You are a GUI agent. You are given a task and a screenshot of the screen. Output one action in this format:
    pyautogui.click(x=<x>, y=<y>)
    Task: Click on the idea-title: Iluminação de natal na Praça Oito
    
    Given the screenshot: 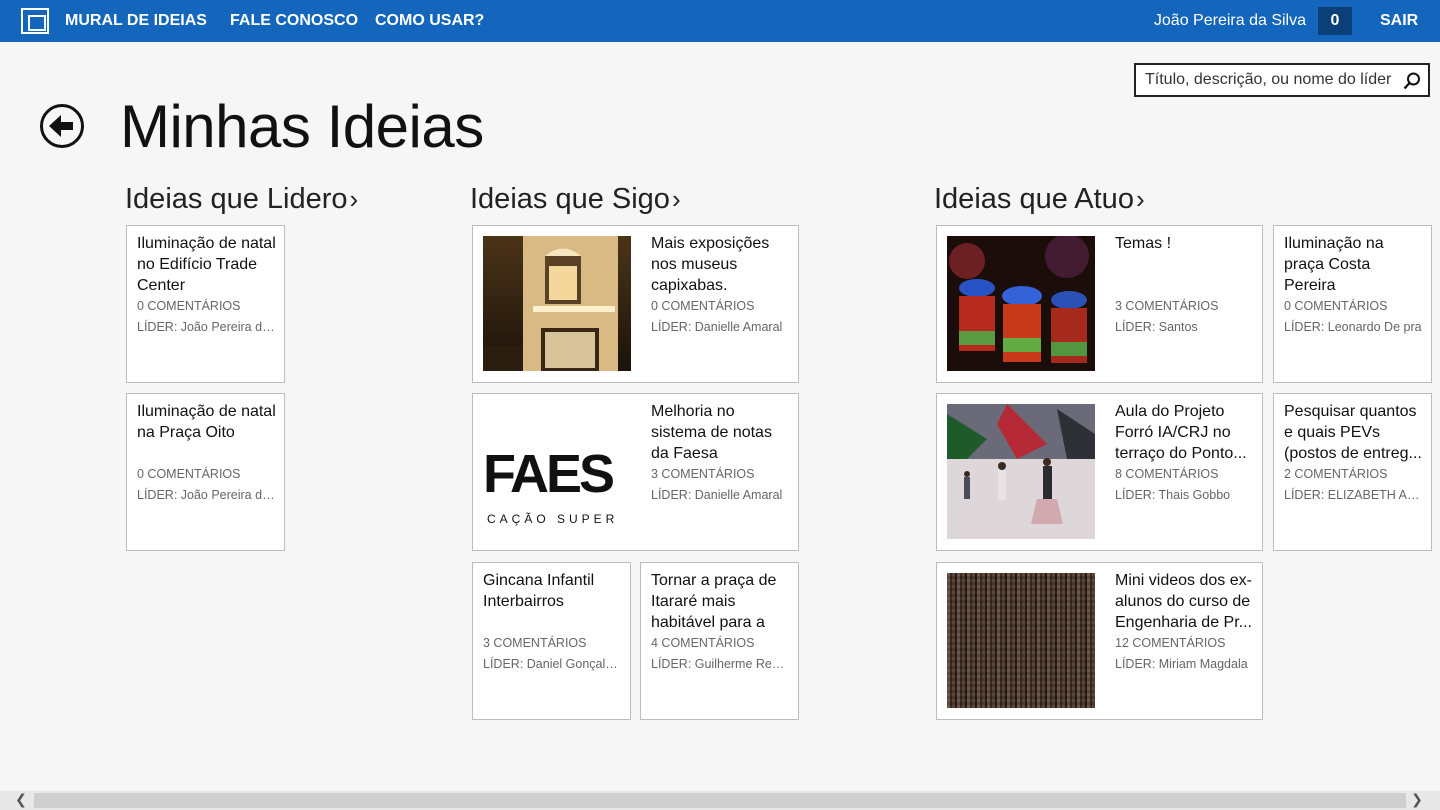 What is the action you would take?
    pyautogui.click(x=206, y=422)
    